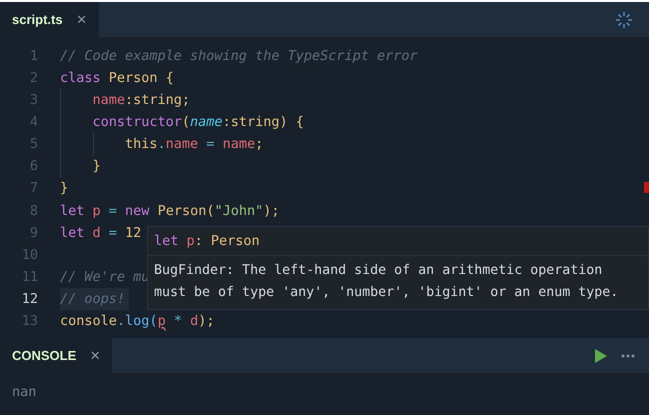 This screenshot has height=415, width=649. Describe the element at coordinates (33, 56) in the screenshot. I see `line-number: 1` at that location.